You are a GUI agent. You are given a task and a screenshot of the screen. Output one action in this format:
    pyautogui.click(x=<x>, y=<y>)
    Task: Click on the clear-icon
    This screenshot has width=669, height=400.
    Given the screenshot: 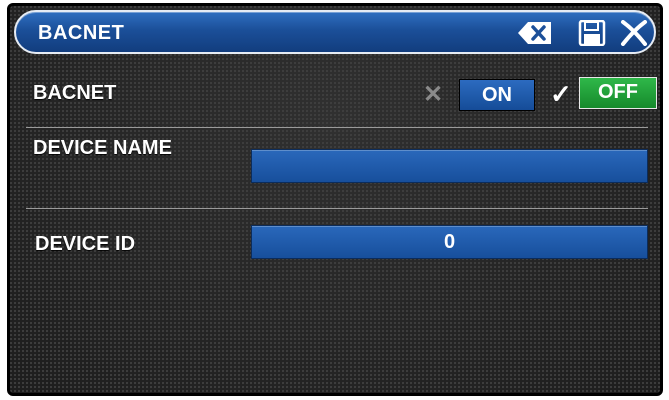 What is the action you would take?
    pyautogui.click(x=535, y=33)
    